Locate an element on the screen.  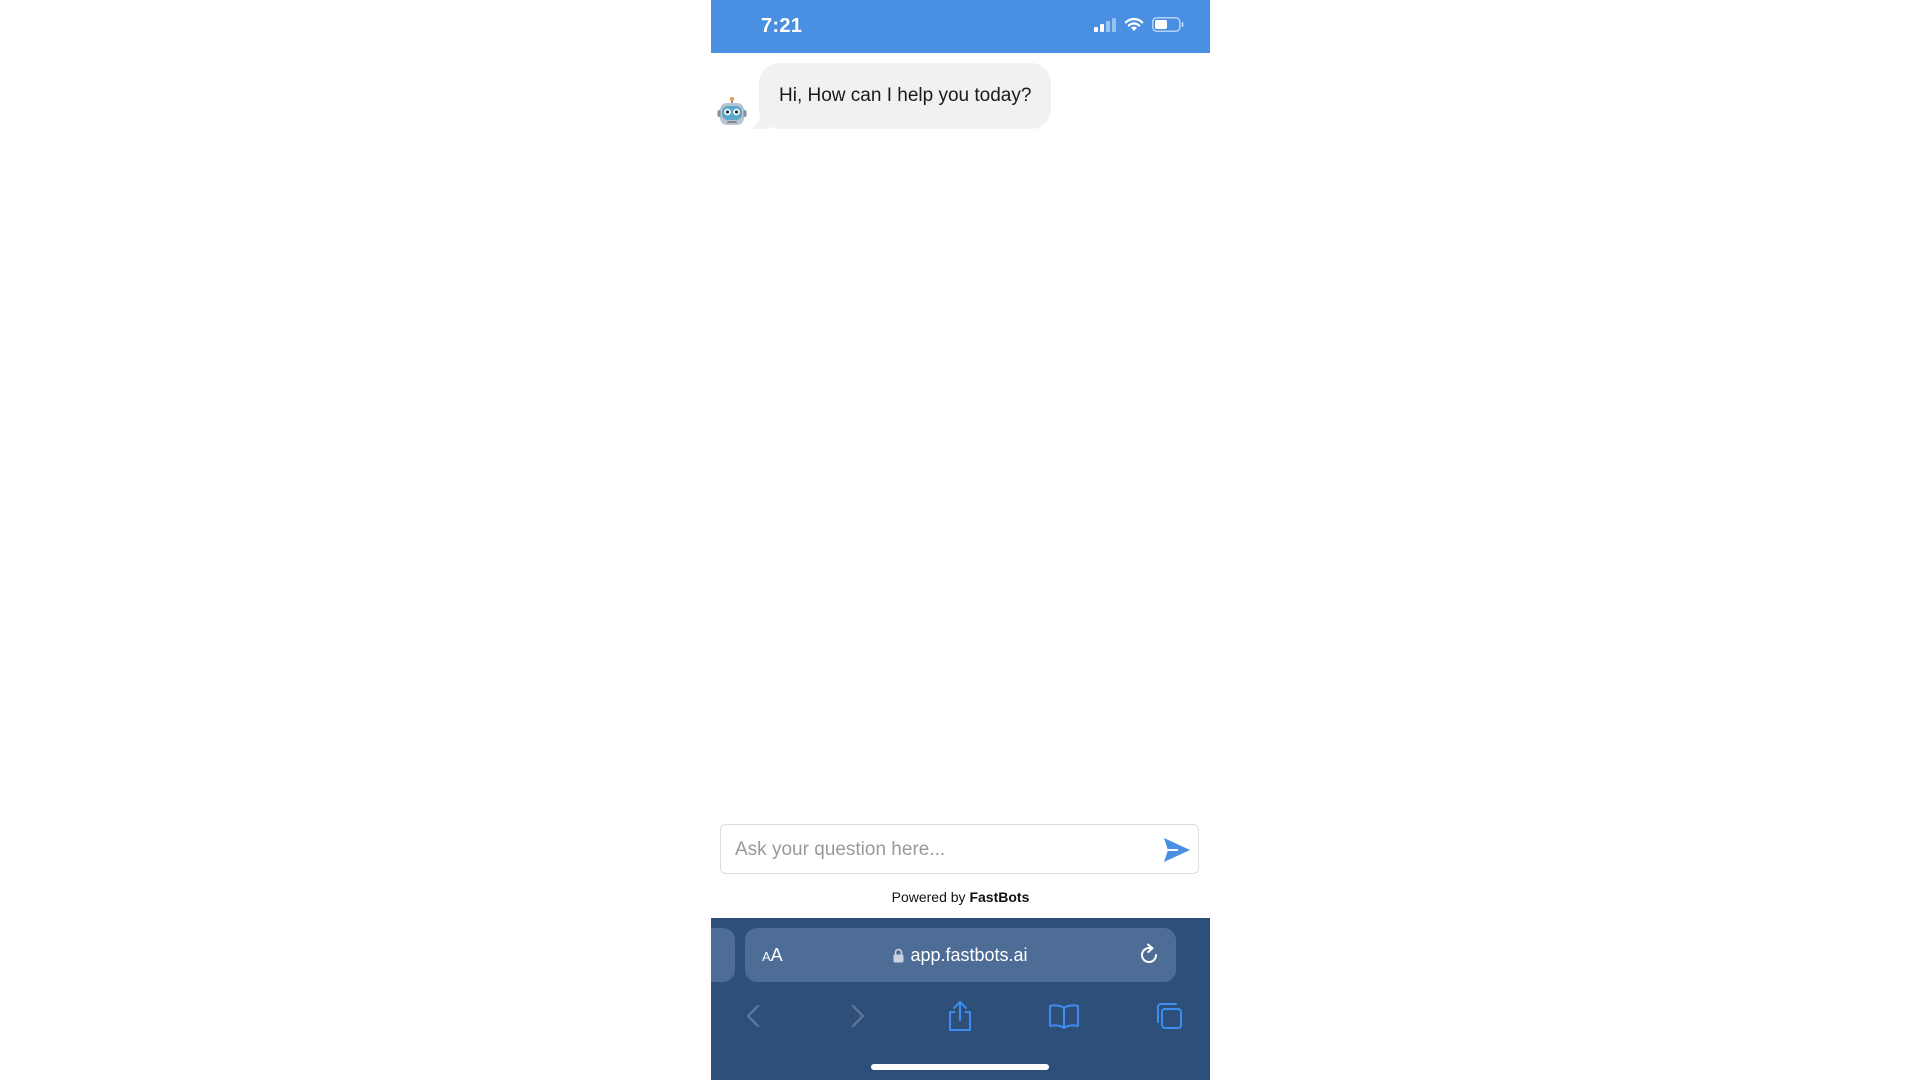
question-input-container is located at coordinates (959, 849).